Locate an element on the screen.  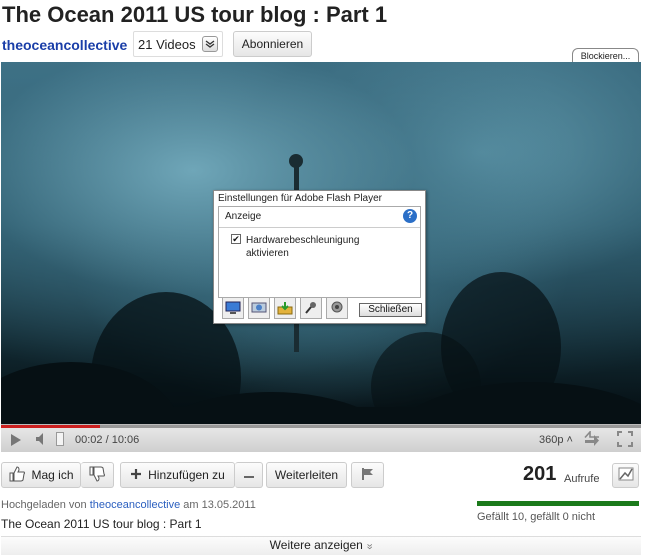
flash-section-title: Anzeige is located at coordinates (243, 216).